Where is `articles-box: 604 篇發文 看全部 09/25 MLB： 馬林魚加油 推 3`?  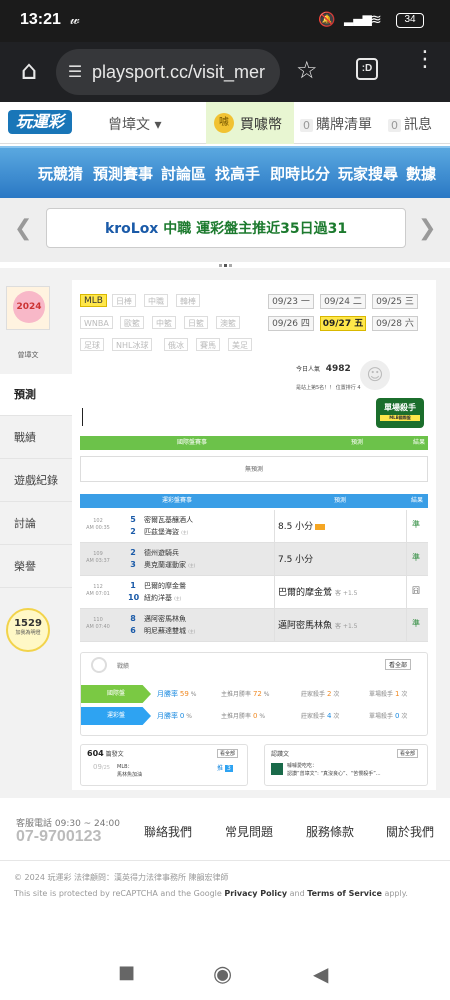 articles-box: 604 篇發文 看全部 09/25 MLB： 馬林魚加油 推 3 is located at coordinates (164, 765).